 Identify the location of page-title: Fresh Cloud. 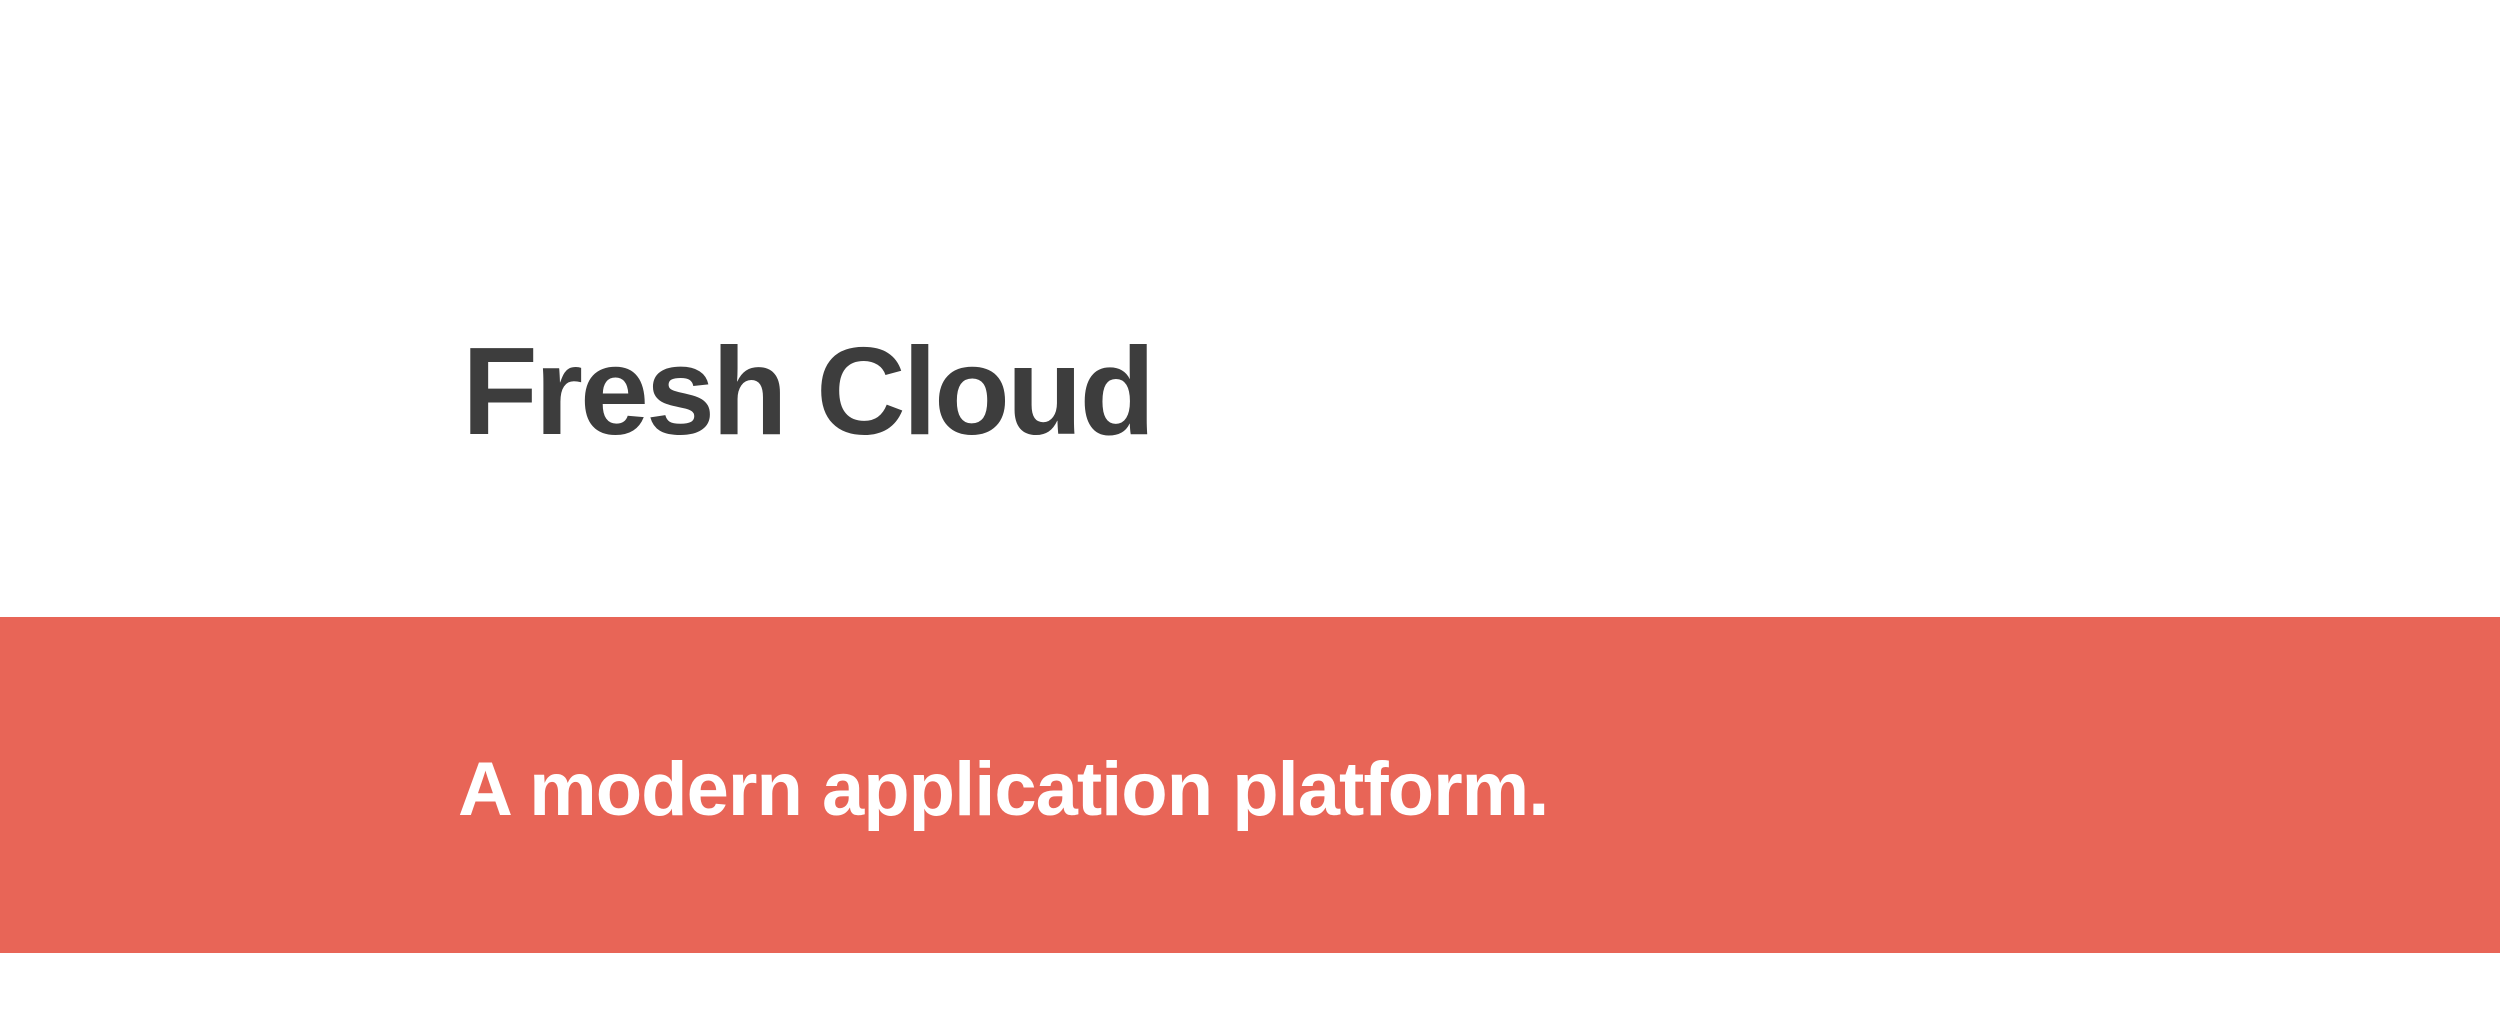
(808, 392).